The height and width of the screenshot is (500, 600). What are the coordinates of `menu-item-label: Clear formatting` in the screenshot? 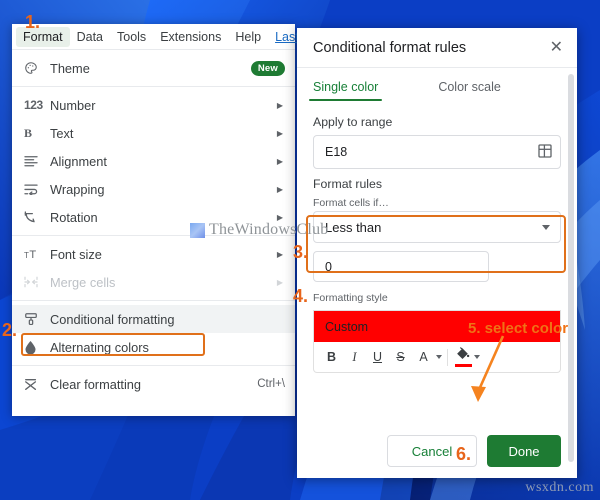 It's located at (96, 384).